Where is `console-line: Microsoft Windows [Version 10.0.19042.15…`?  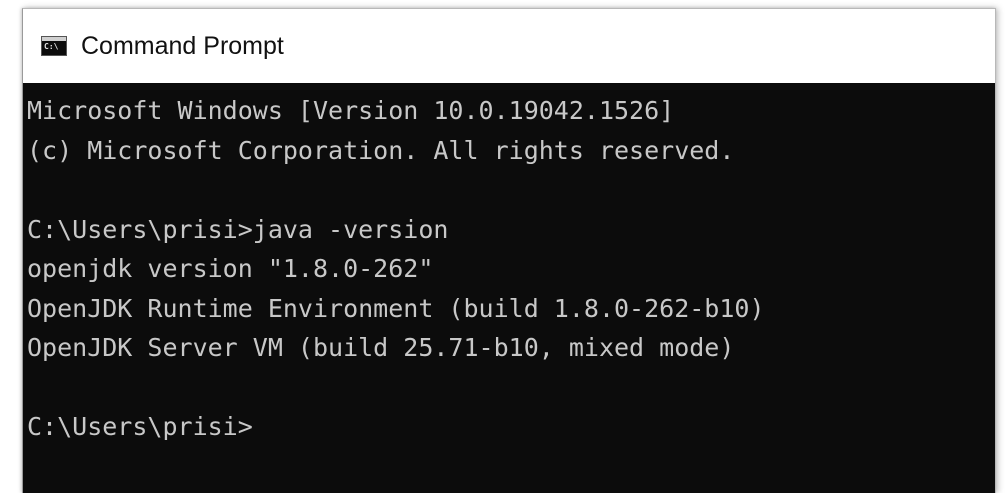
console-line: Microsoft Windows [Version 10.0.19042.15… is located at coordinates (351, 110).